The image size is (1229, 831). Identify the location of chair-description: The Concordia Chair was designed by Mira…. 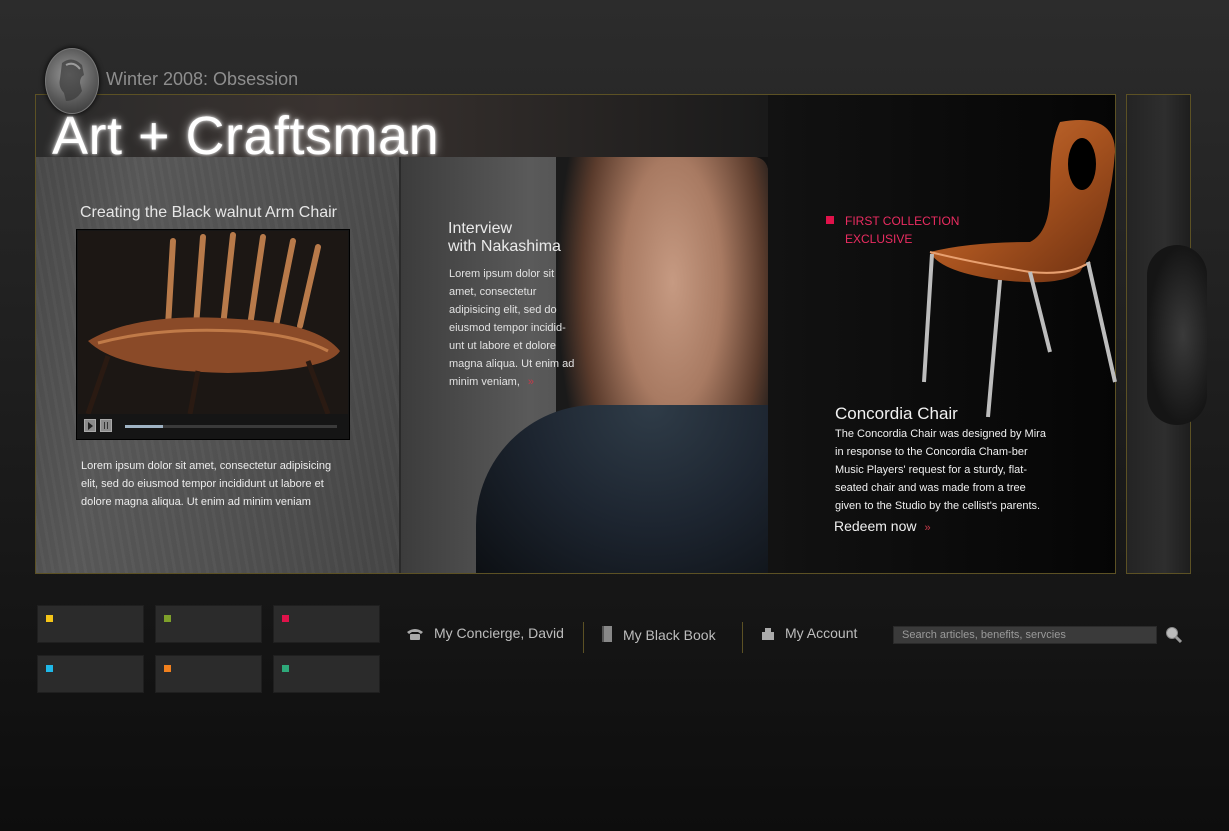
(940, 470).